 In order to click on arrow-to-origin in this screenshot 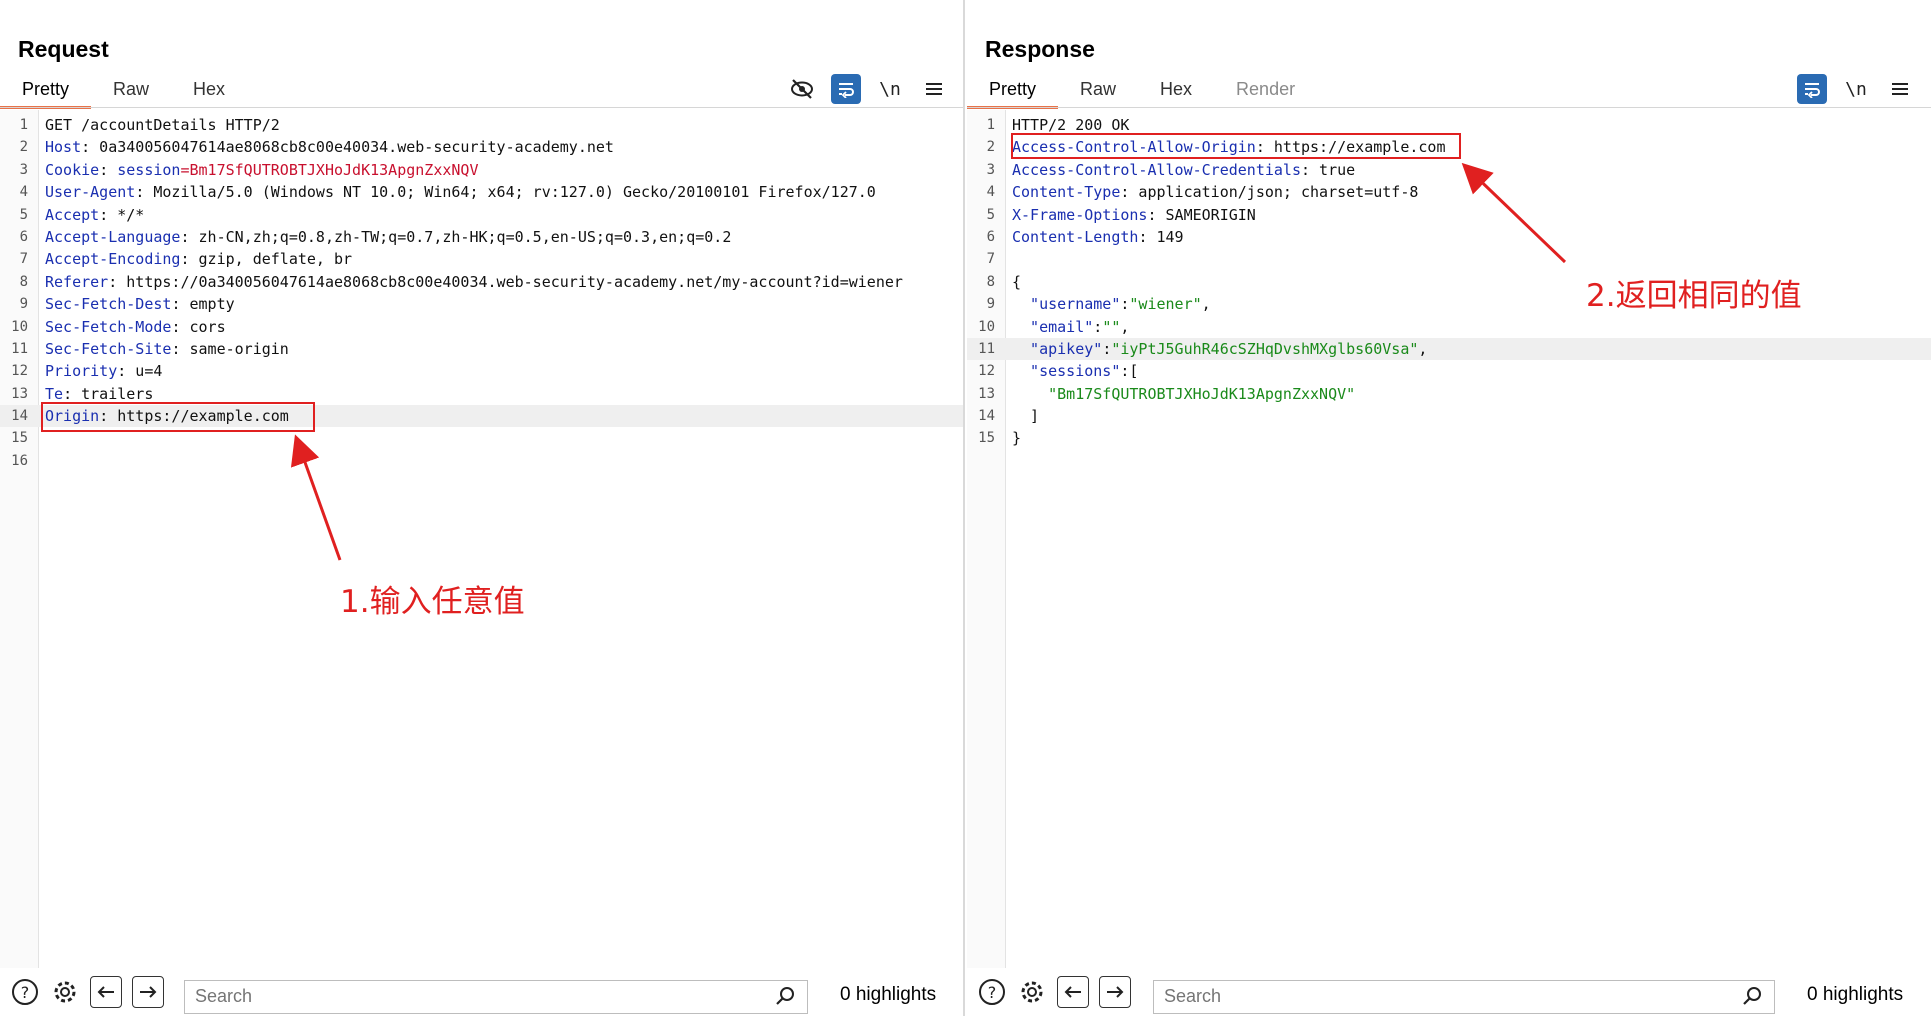, I will do `click(316, 497)`.